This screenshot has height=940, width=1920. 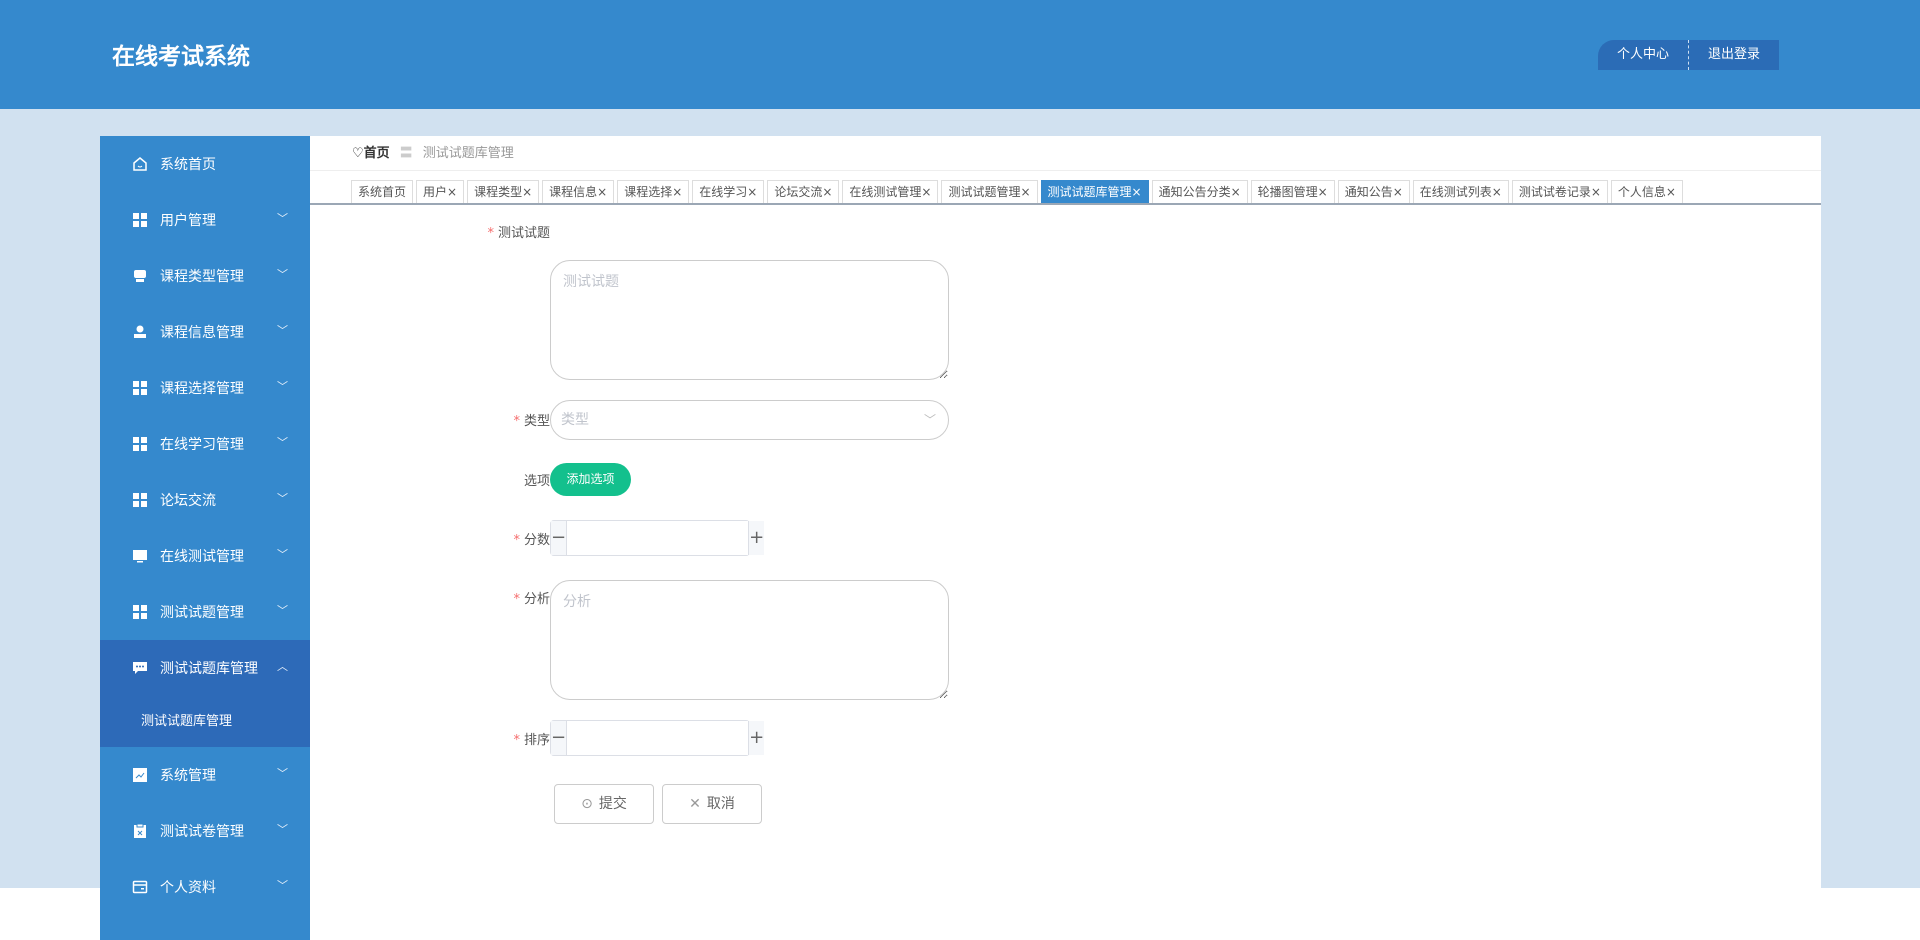 I want to click on options-label: 选项, so click(x=536, y=481).